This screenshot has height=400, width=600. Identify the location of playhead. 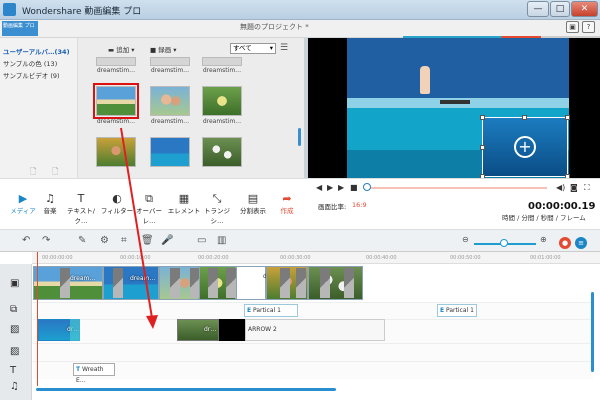
(37, 319).